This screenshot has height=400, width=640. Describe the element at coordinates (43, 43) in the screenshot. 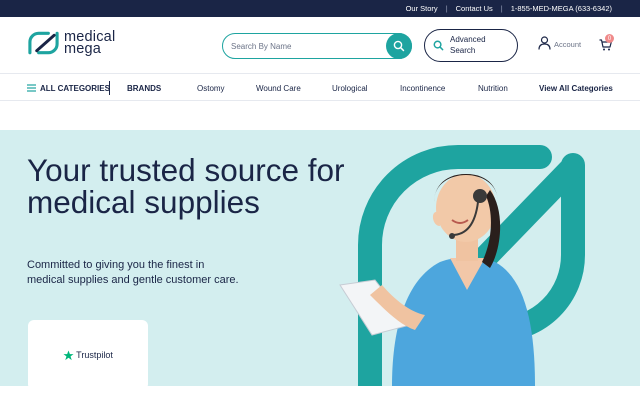

I see `logo-icon` at that location.